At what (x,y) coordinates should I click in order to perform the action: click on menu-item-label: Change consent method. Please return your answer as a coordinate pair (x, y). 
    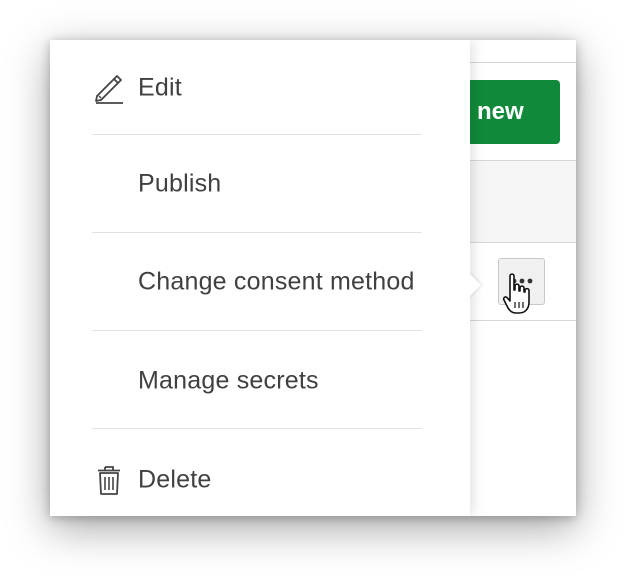
    Looking at the image, I should click on (276, 281).